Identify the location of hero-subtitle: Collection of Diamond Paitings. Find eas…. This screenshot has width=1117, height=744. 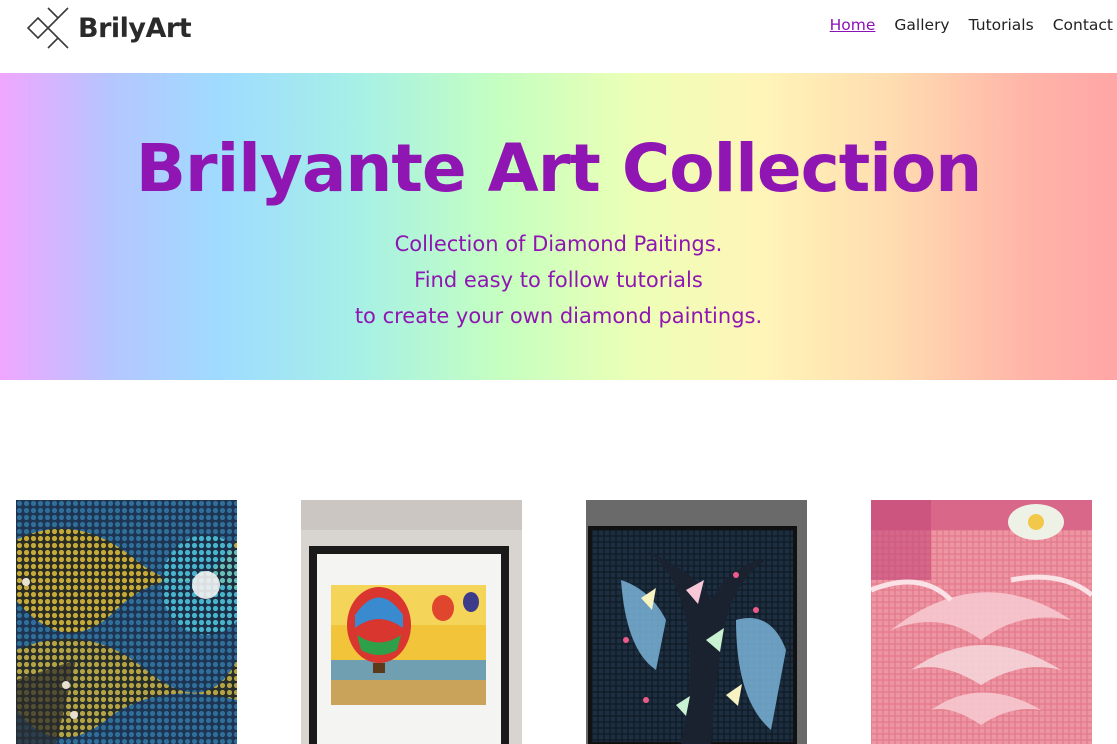
(558, 280).